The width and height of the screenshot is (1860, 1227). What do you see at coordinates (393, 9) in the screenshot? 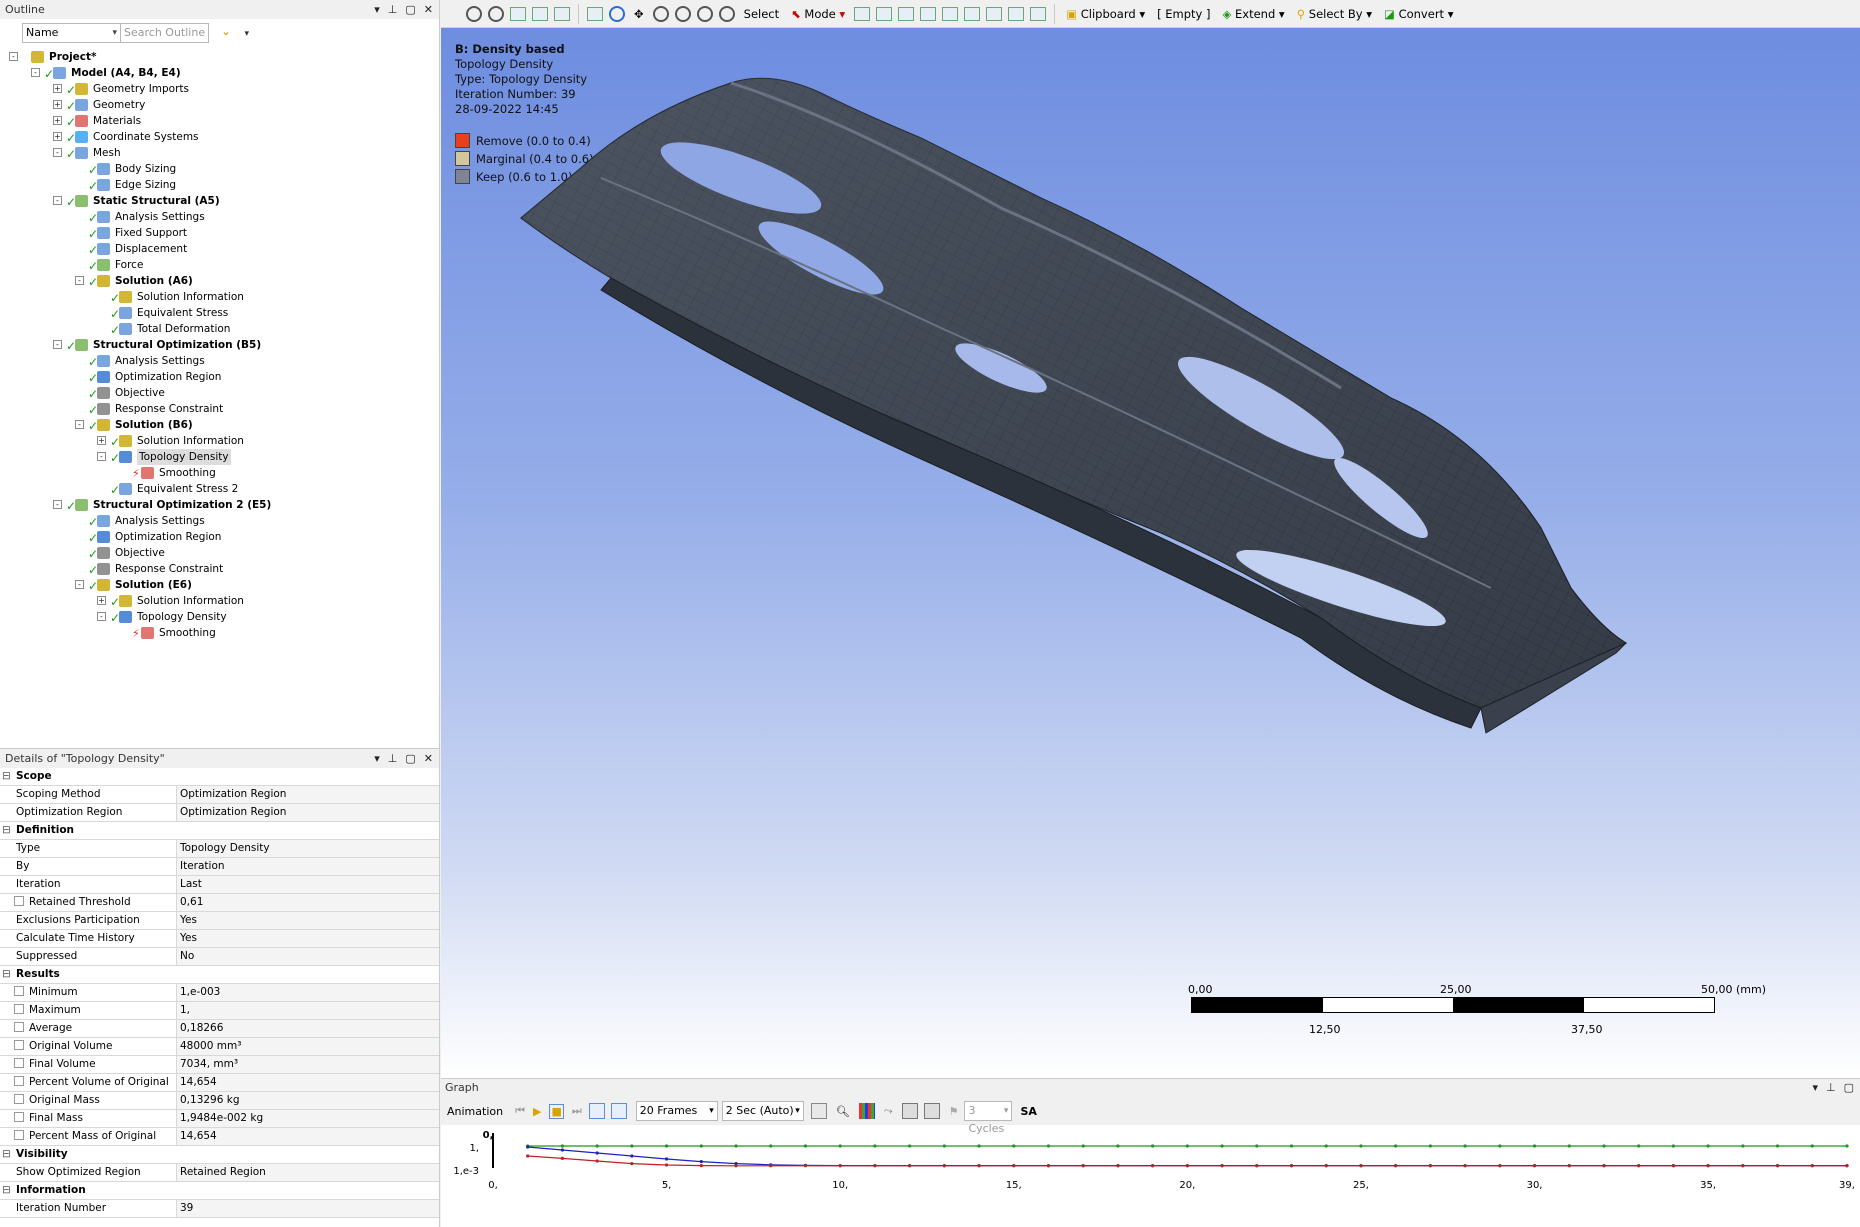
I see `pin-icon: ⊥` at bounding box center [393, 9].